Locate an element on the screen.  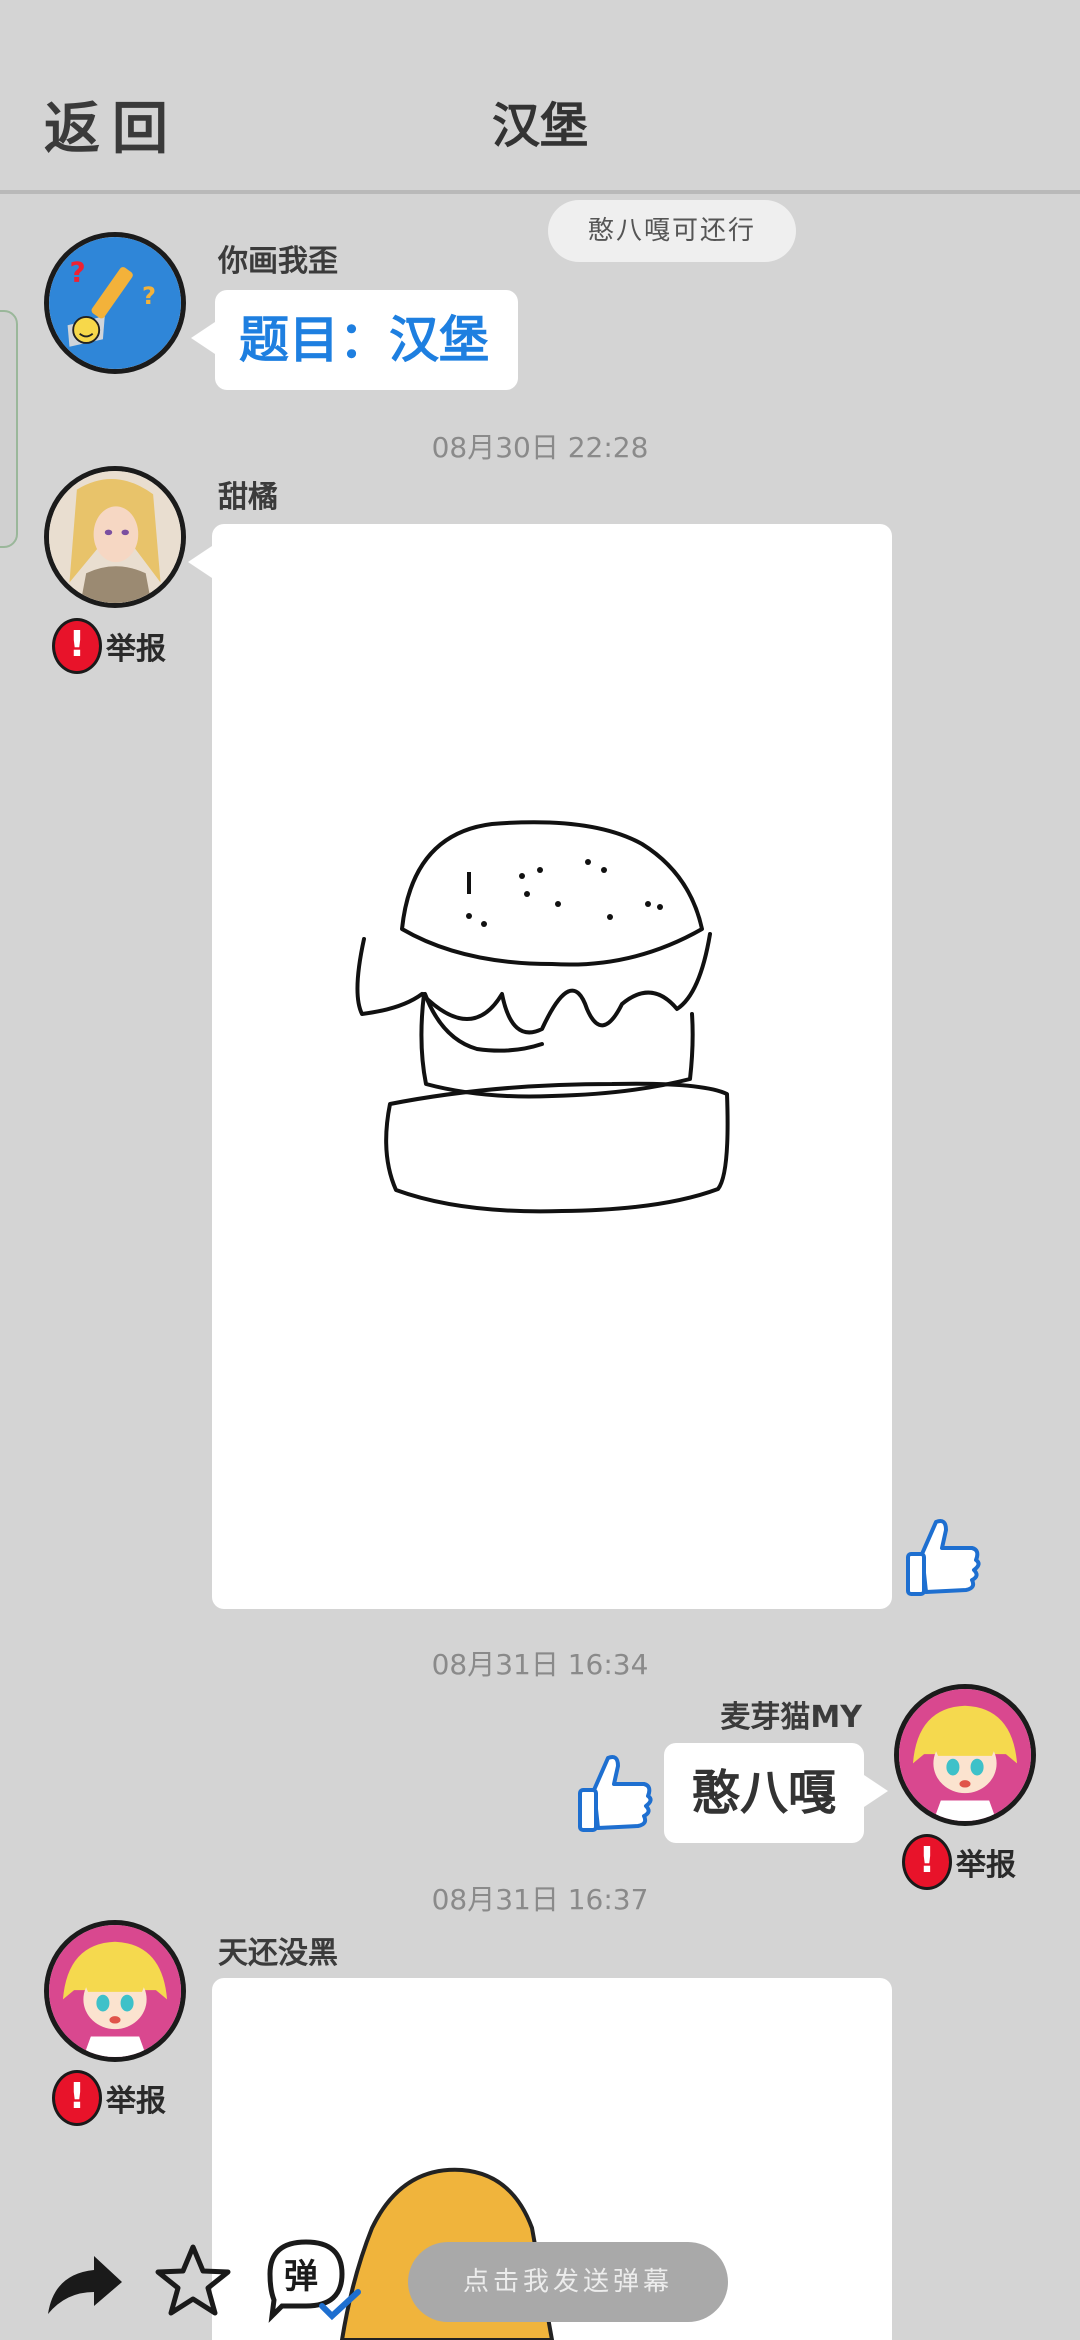
timestamp: 08月31日 16:34 is located at coordinates (540, 1664).